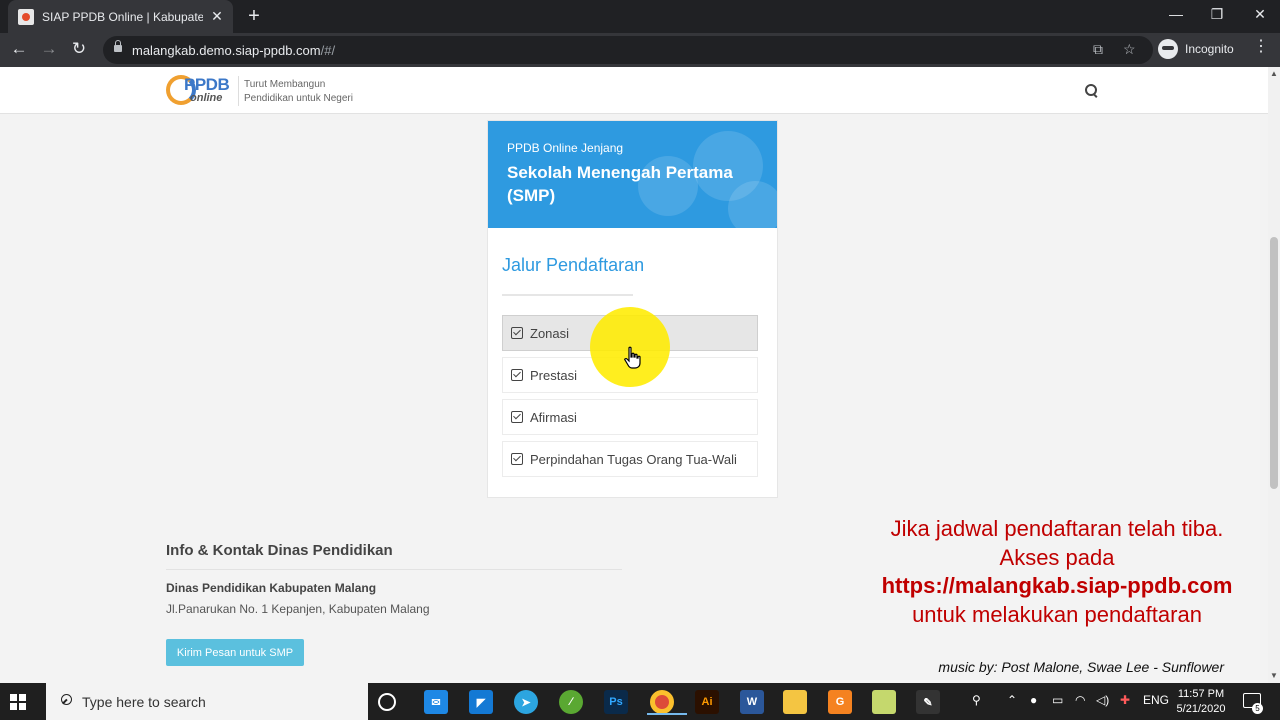  I want to click on option-afirmasi: Afirmasi, so click(630, 417).